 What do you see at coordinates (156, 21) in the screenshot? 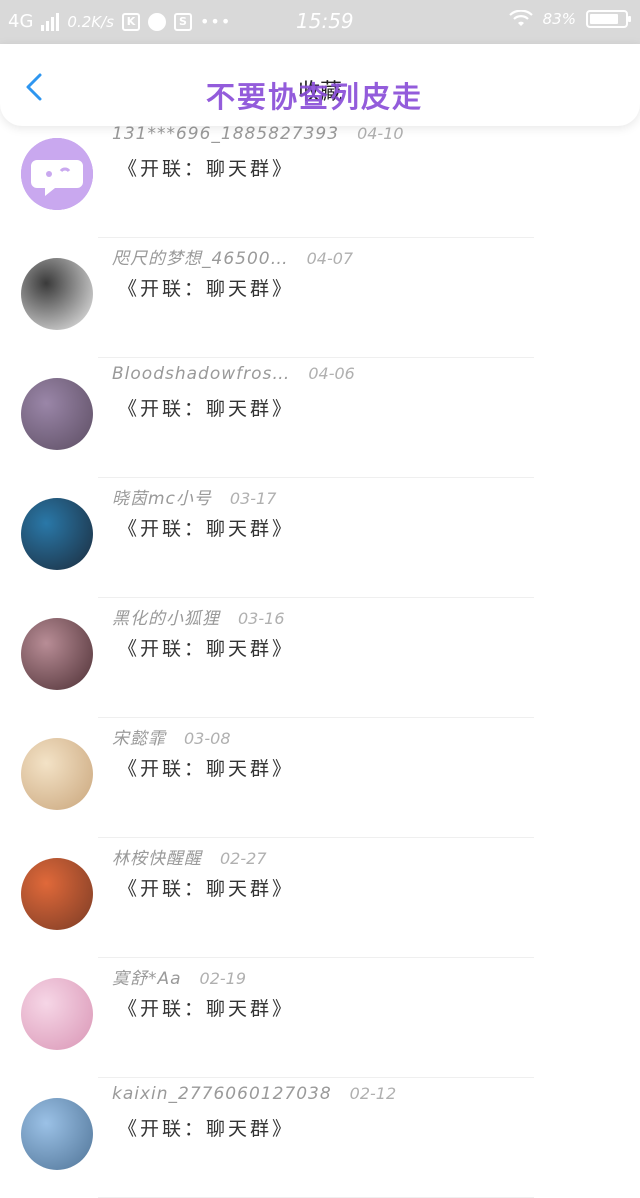
I see `app-notification-icon` at bounding box center [156, 21].